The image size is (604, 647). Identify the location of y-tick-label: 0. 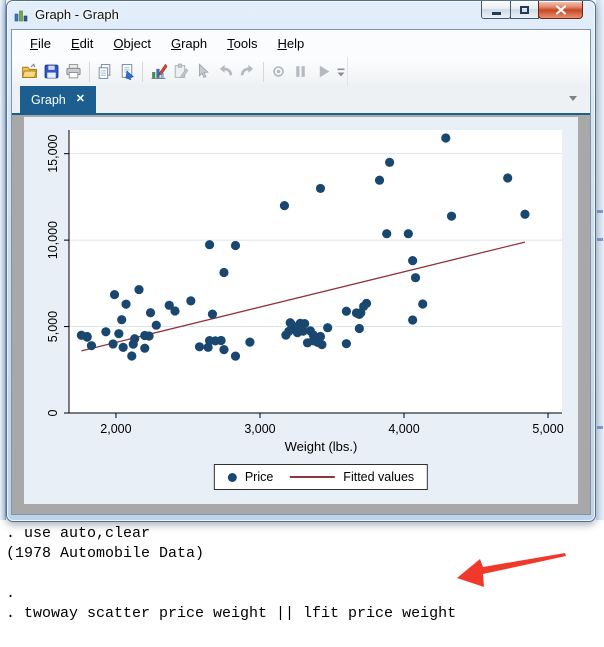
(53, 412).